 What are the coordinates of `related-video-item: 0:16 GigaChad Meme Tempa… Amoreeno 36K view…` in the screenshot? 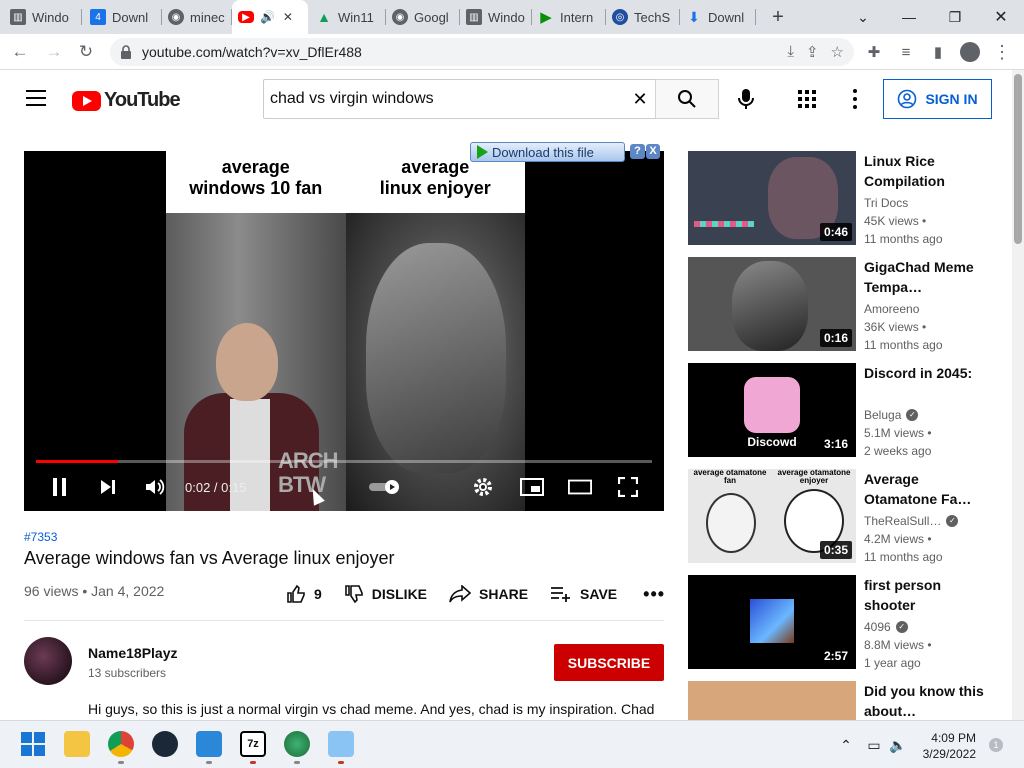 It's located at (848, 305).